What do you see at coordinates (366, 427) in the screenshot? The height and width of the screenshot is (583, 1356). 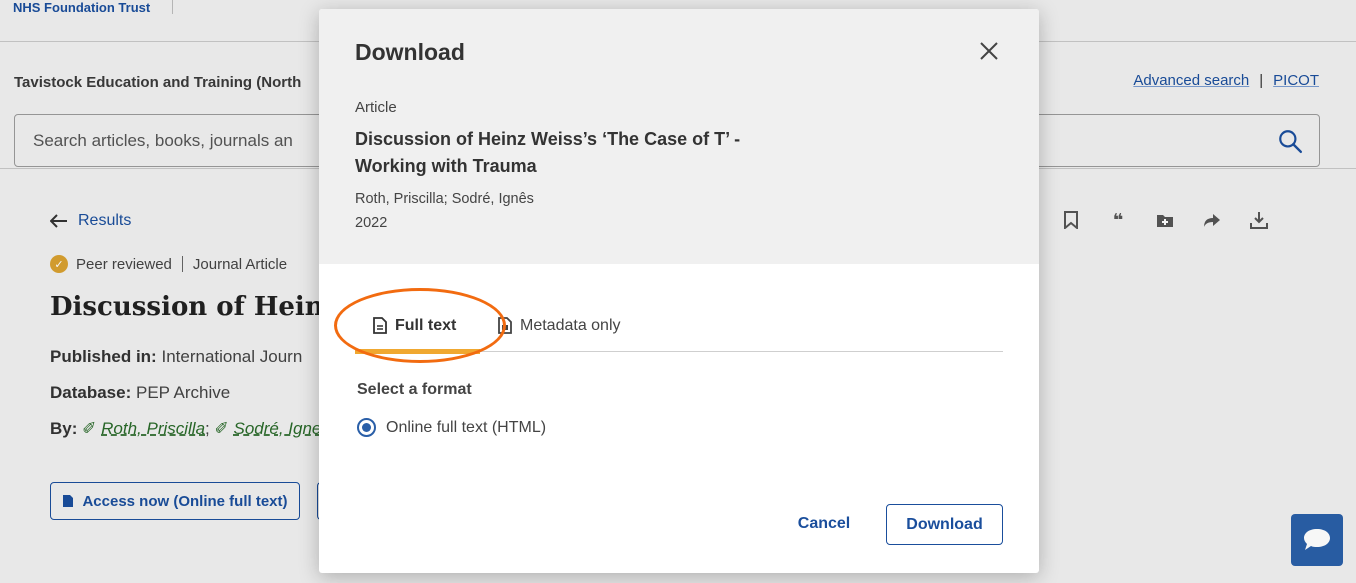 I see `radio-selected` at bounding box center [366, 427].